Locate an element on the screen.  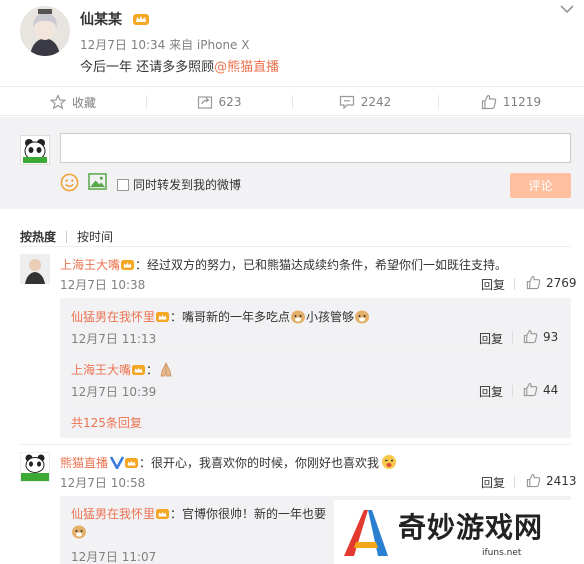
post-text: 今后一年 还请多多照顾@熊猫直播 is located at coordinates (179, 65).